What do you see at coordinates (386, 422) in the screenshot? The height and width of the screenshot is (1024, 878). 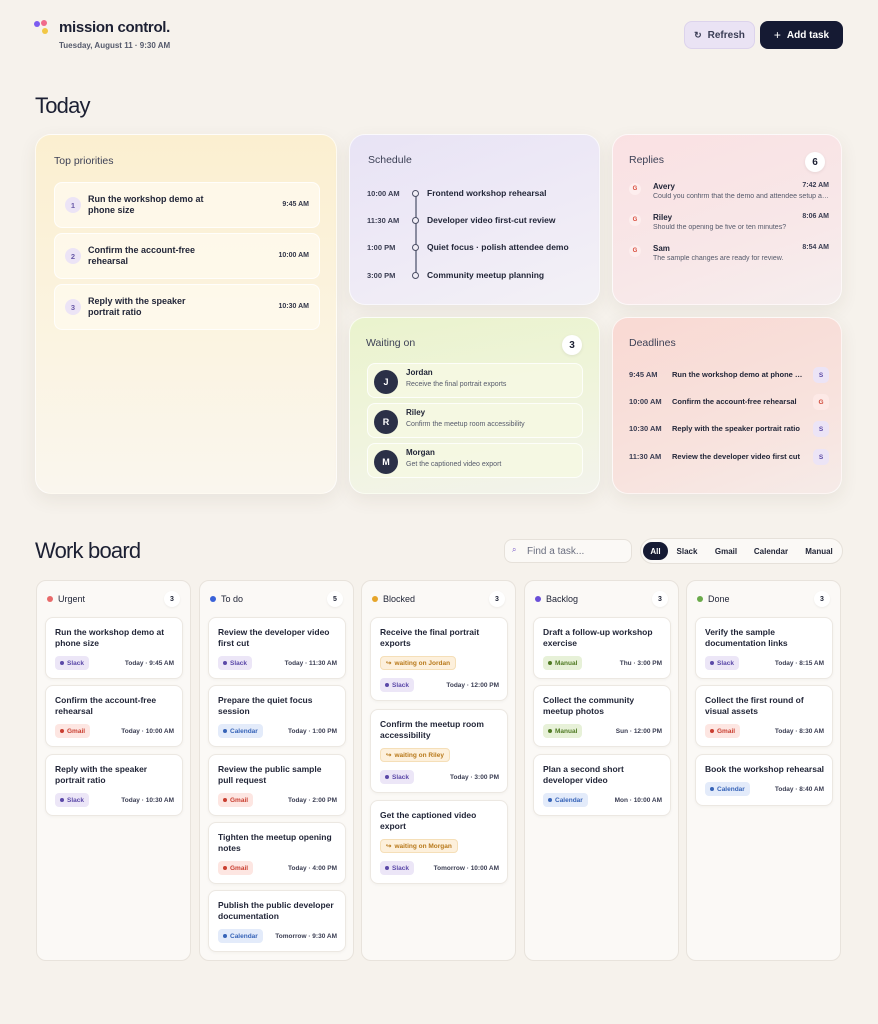 I see `avatar: R` at bounding box center [386, 422].